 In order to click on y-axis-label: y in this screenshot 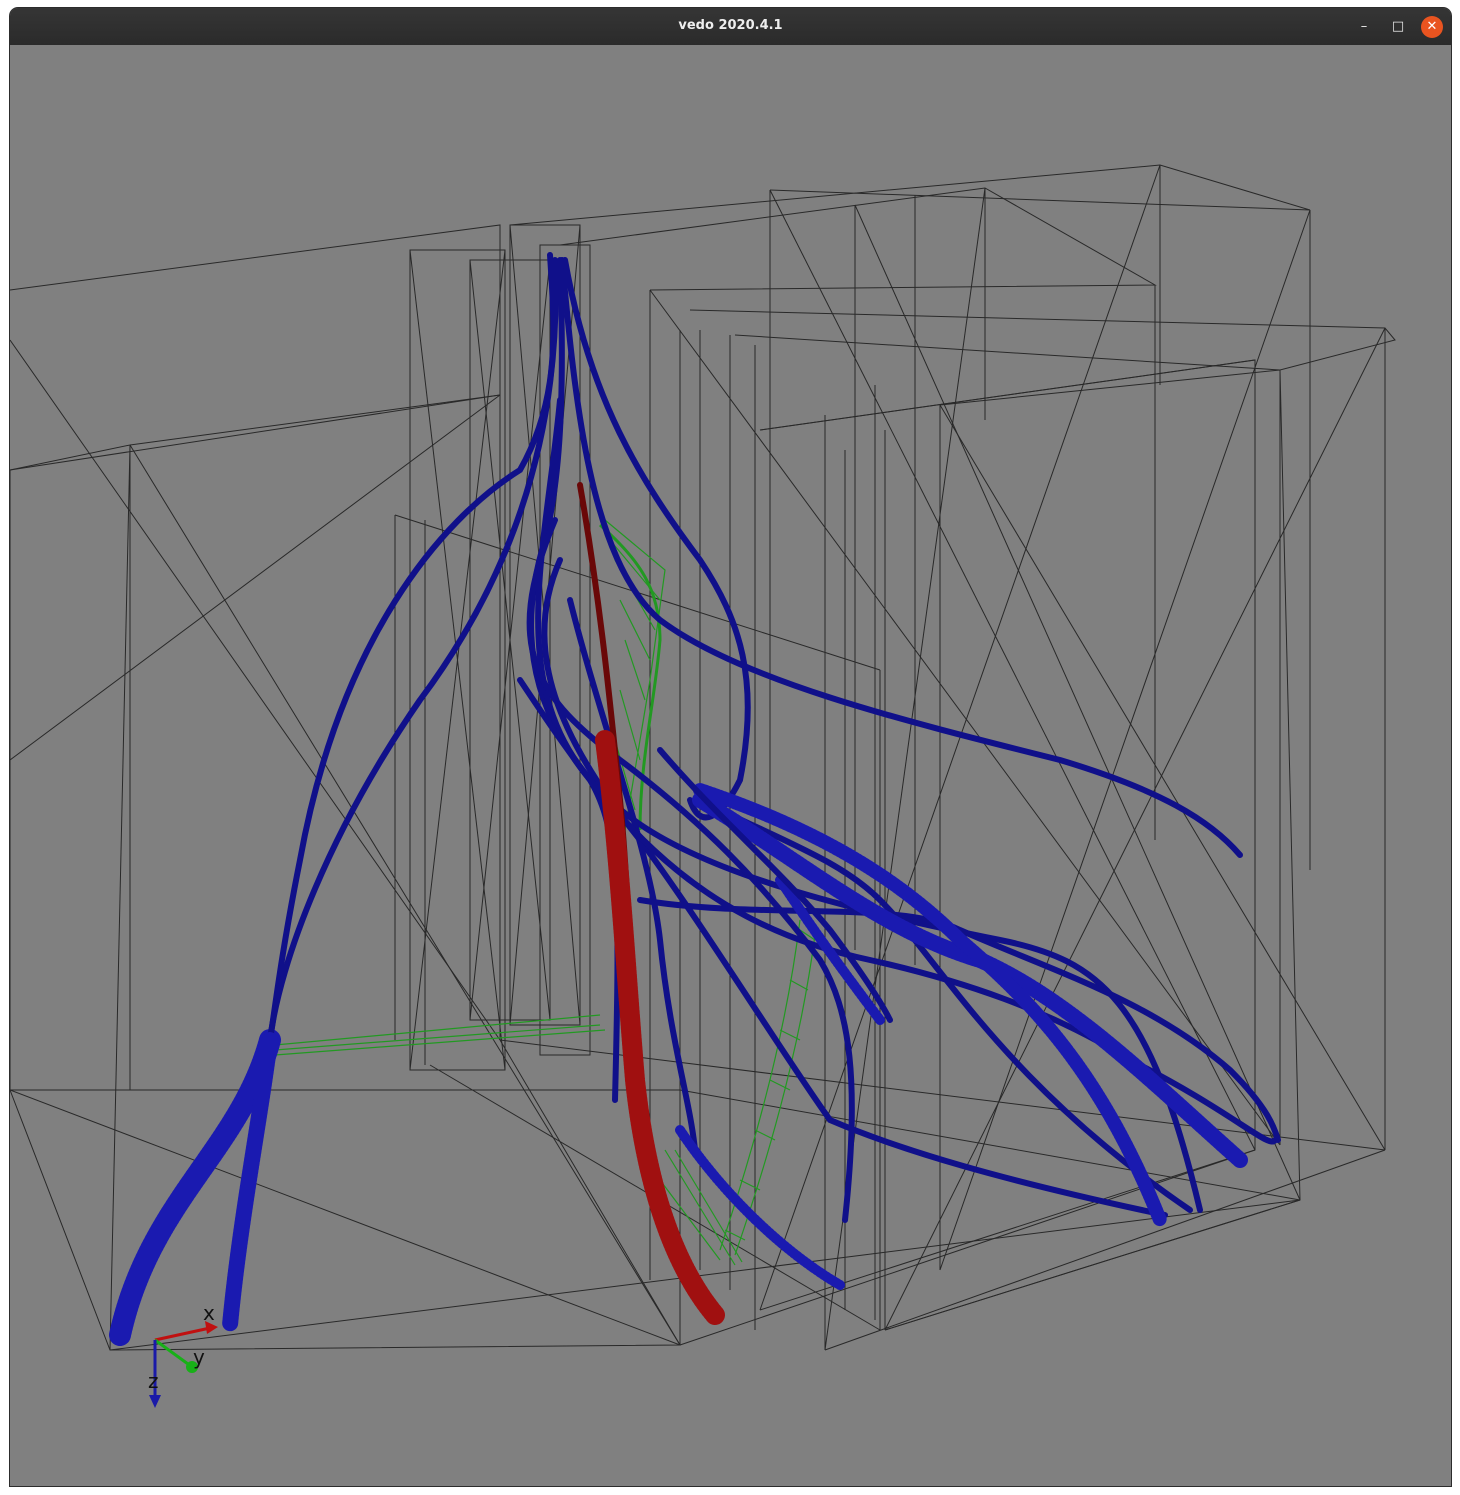, I will do `click(199, 1357)`.